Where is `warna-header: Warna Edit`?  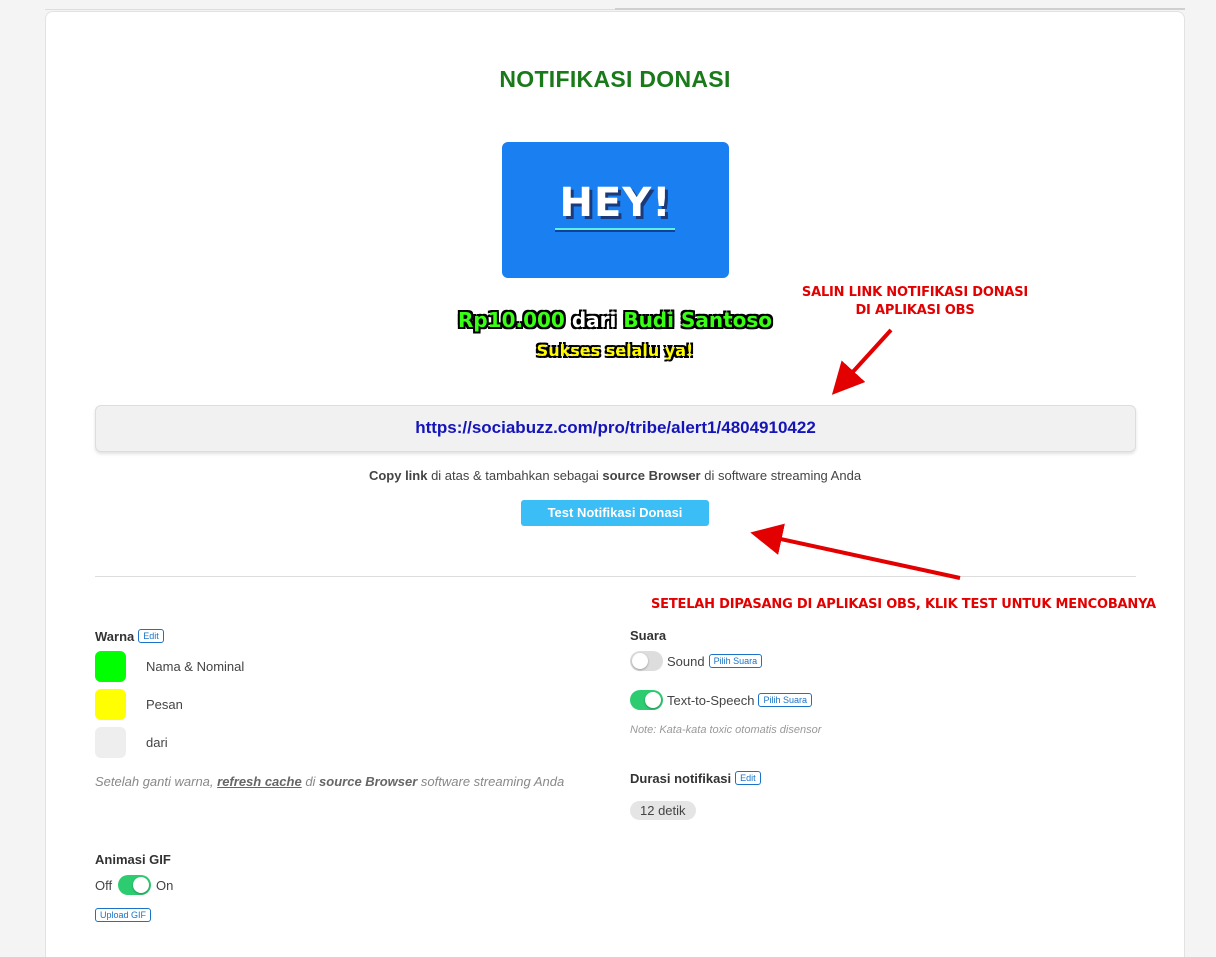 warna-header: Warna Edit is located at coordinates (129, 637).